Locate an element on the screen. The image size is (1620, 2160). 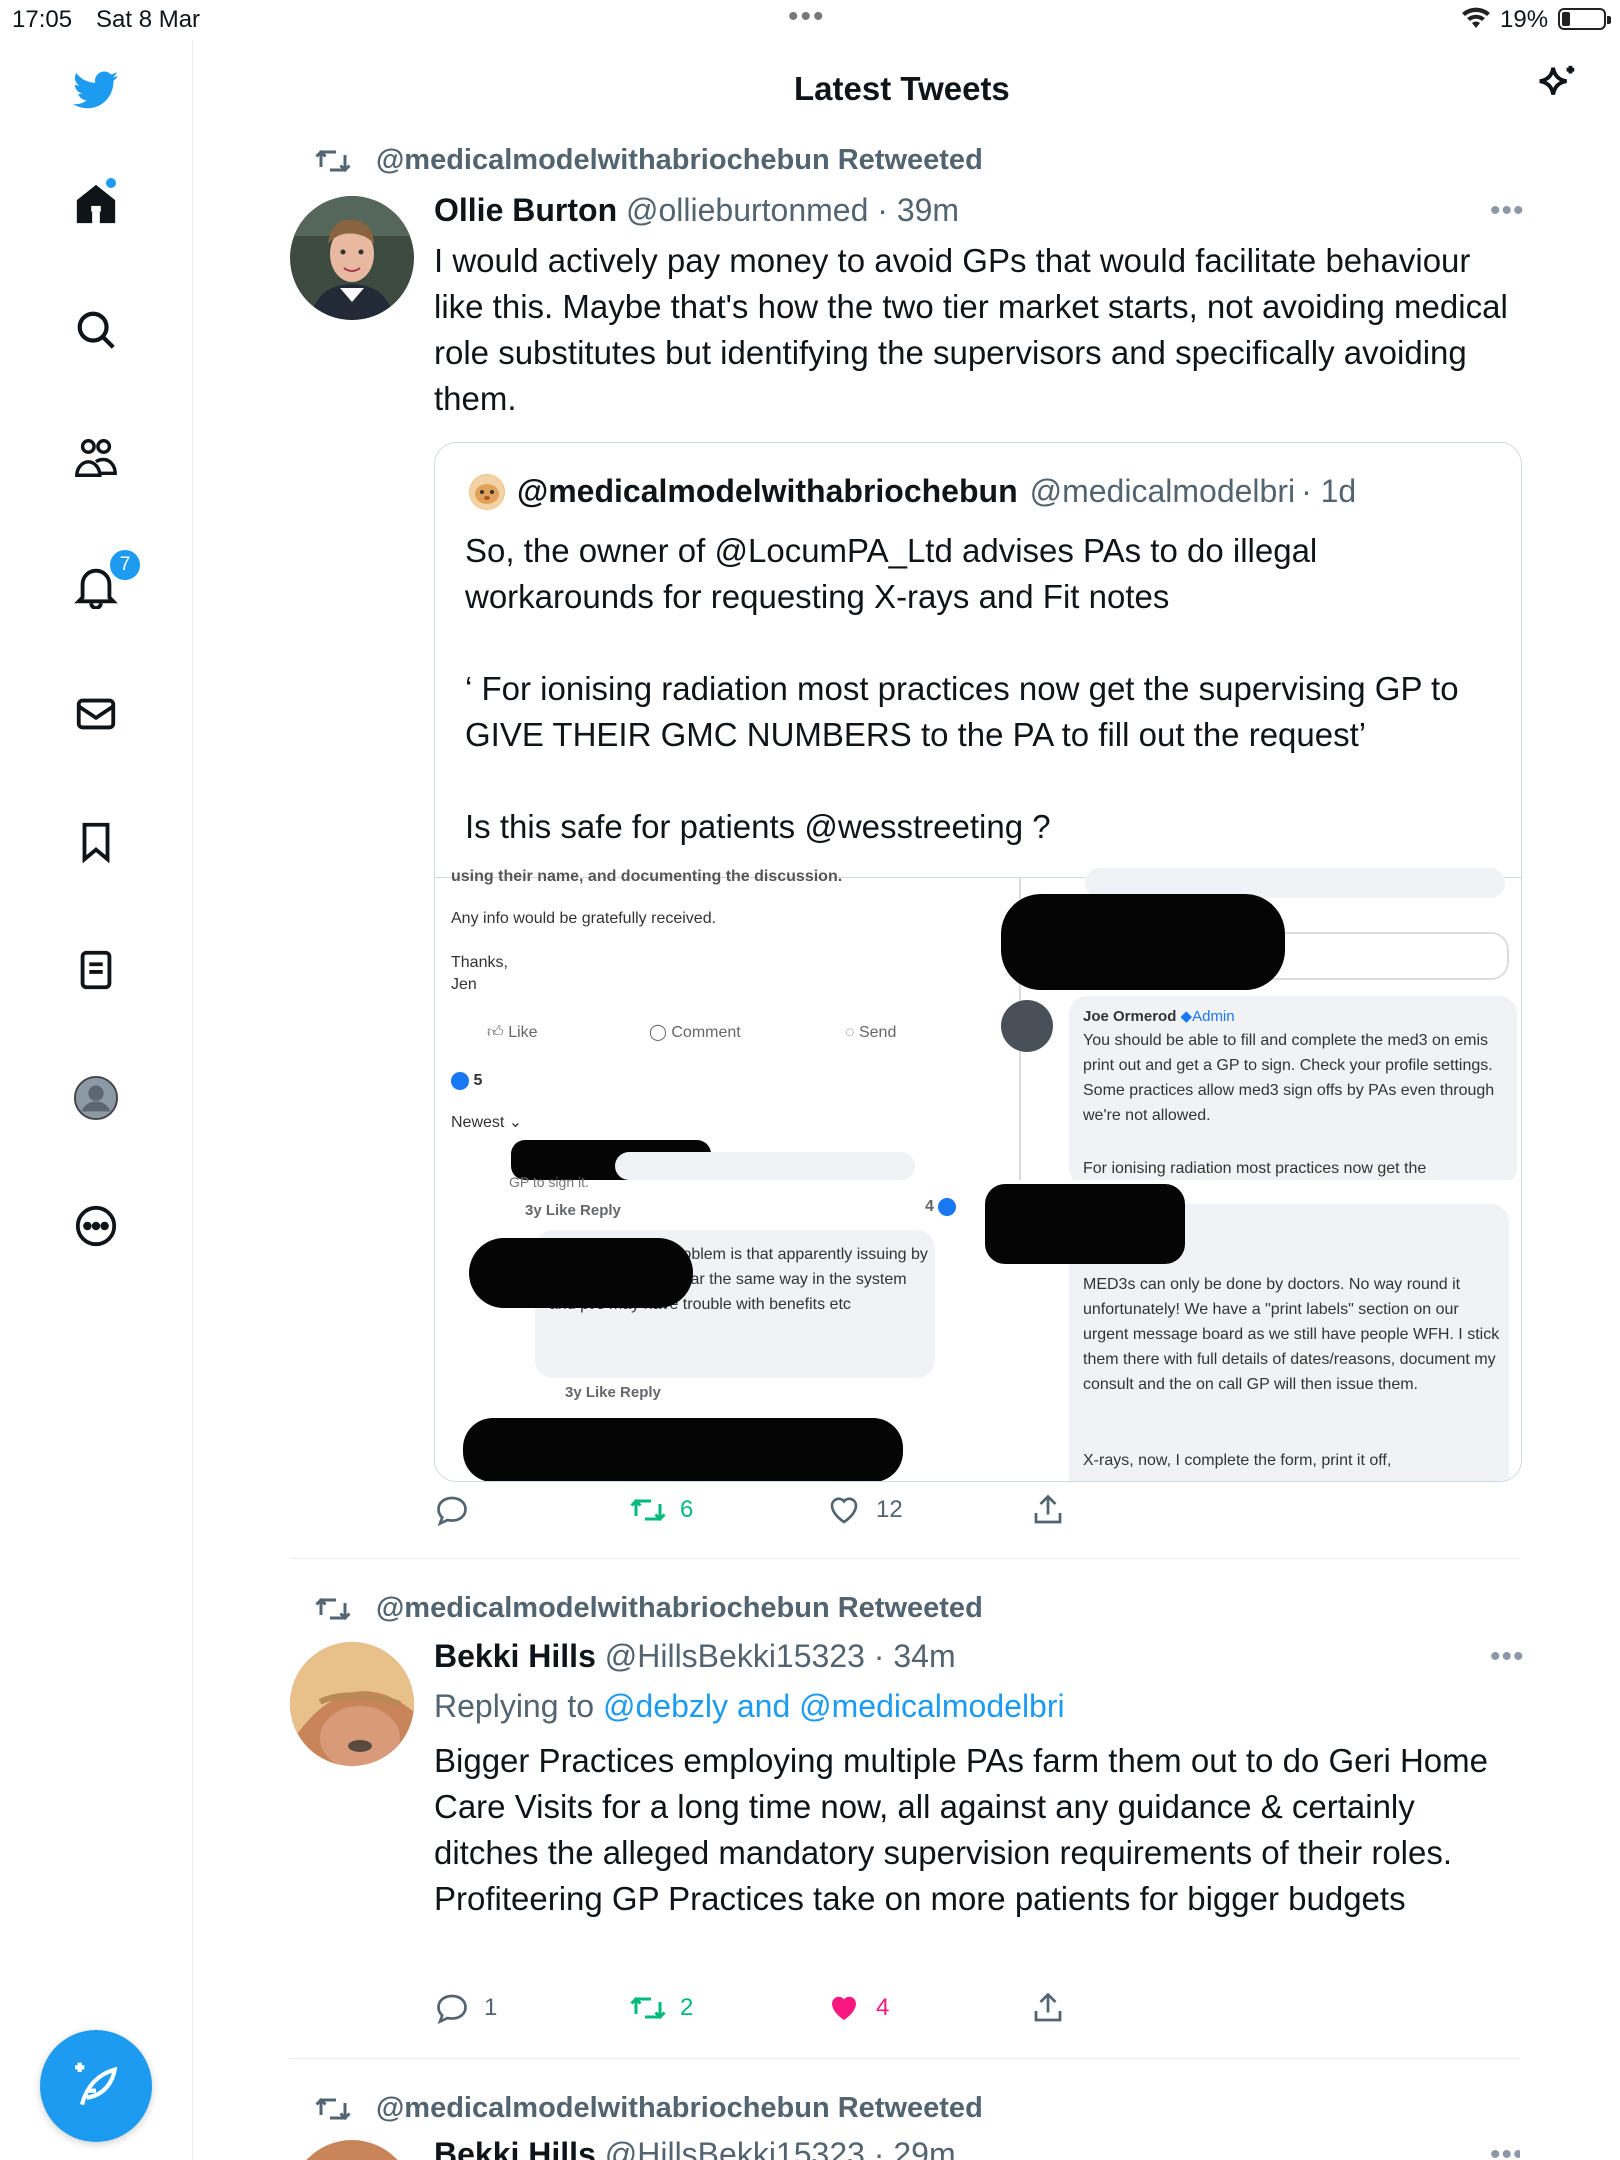
more-options-icon is located at coordinates (96, 1226).